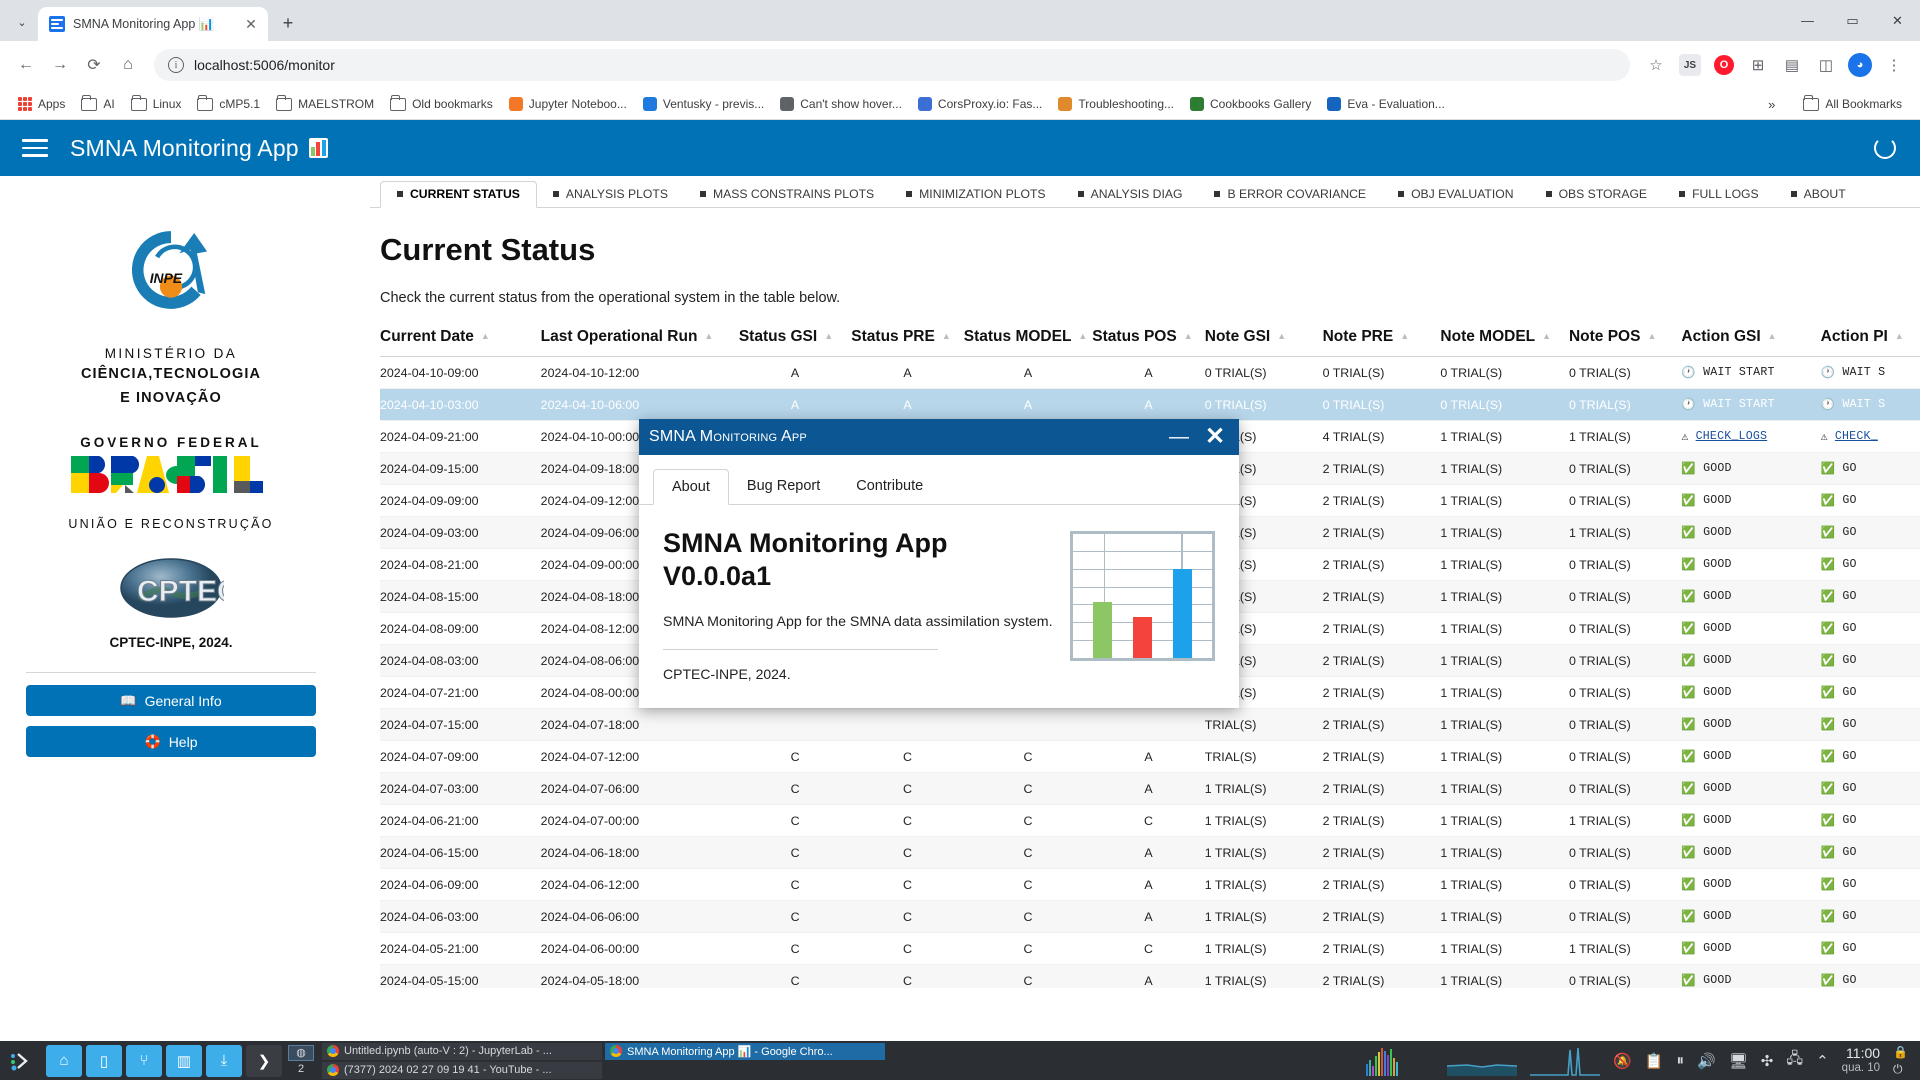 The image size is (1920, 1080). I want to click on tab-current-status: CURRENT STATUS, so click(458, 194).